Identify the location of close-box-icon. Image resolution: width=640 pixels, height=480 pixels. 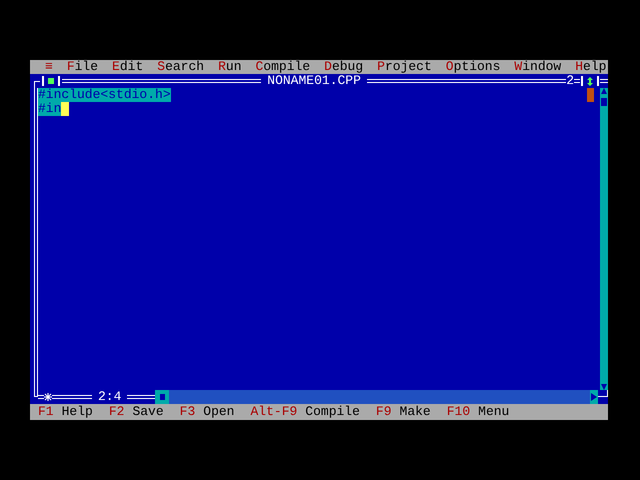
(51, 81).